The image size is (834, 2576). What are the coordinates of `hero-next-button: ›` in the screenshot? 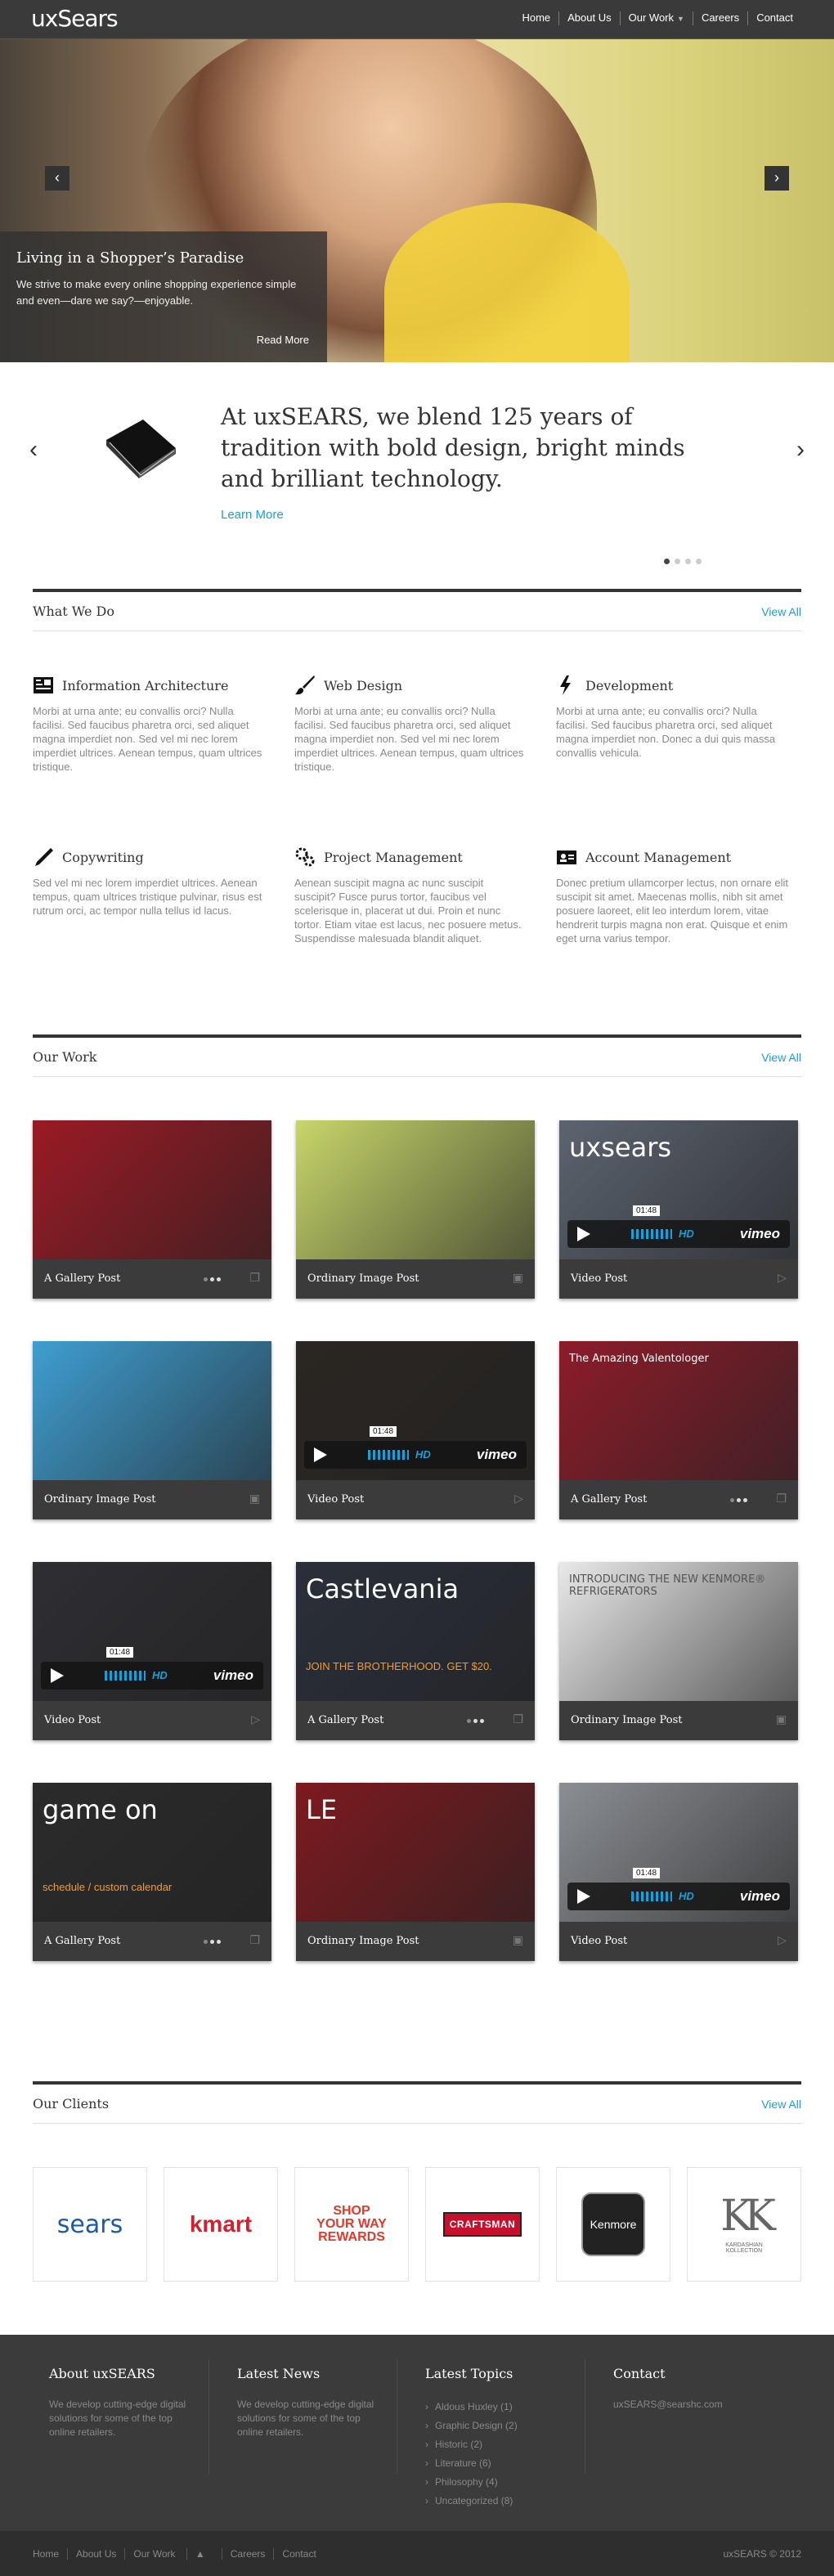 It's located at (776, 178).